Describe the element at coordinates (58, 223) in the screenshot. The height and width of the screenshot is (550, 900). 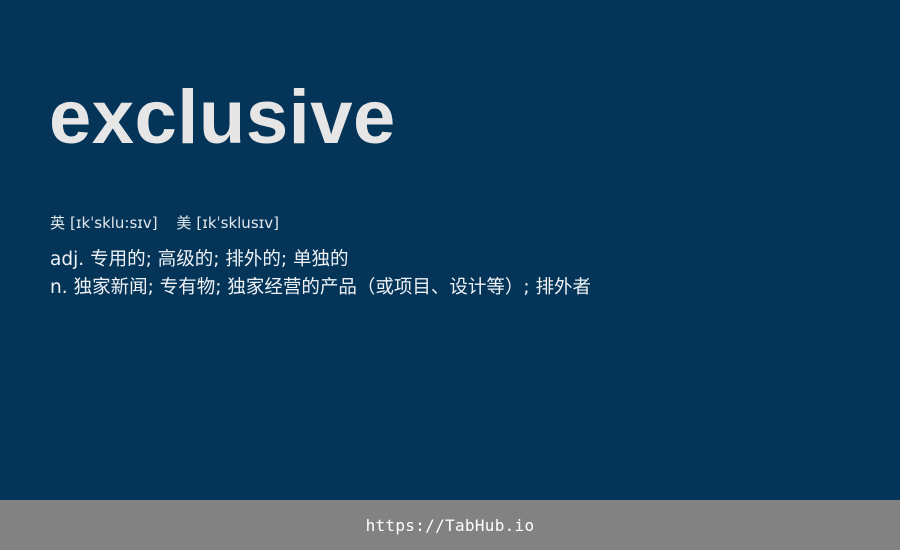
I see `phonetic-uk-label: 英` at that location.